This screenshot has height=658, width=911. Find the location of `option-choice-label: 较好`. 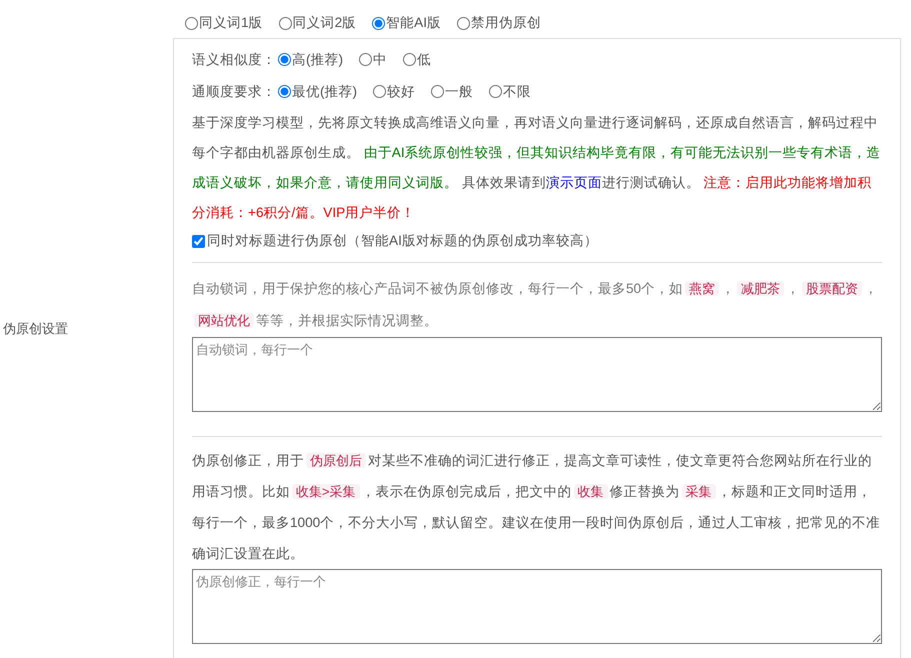

option-choice-label: 较好 is located at coordinates (401, 92).